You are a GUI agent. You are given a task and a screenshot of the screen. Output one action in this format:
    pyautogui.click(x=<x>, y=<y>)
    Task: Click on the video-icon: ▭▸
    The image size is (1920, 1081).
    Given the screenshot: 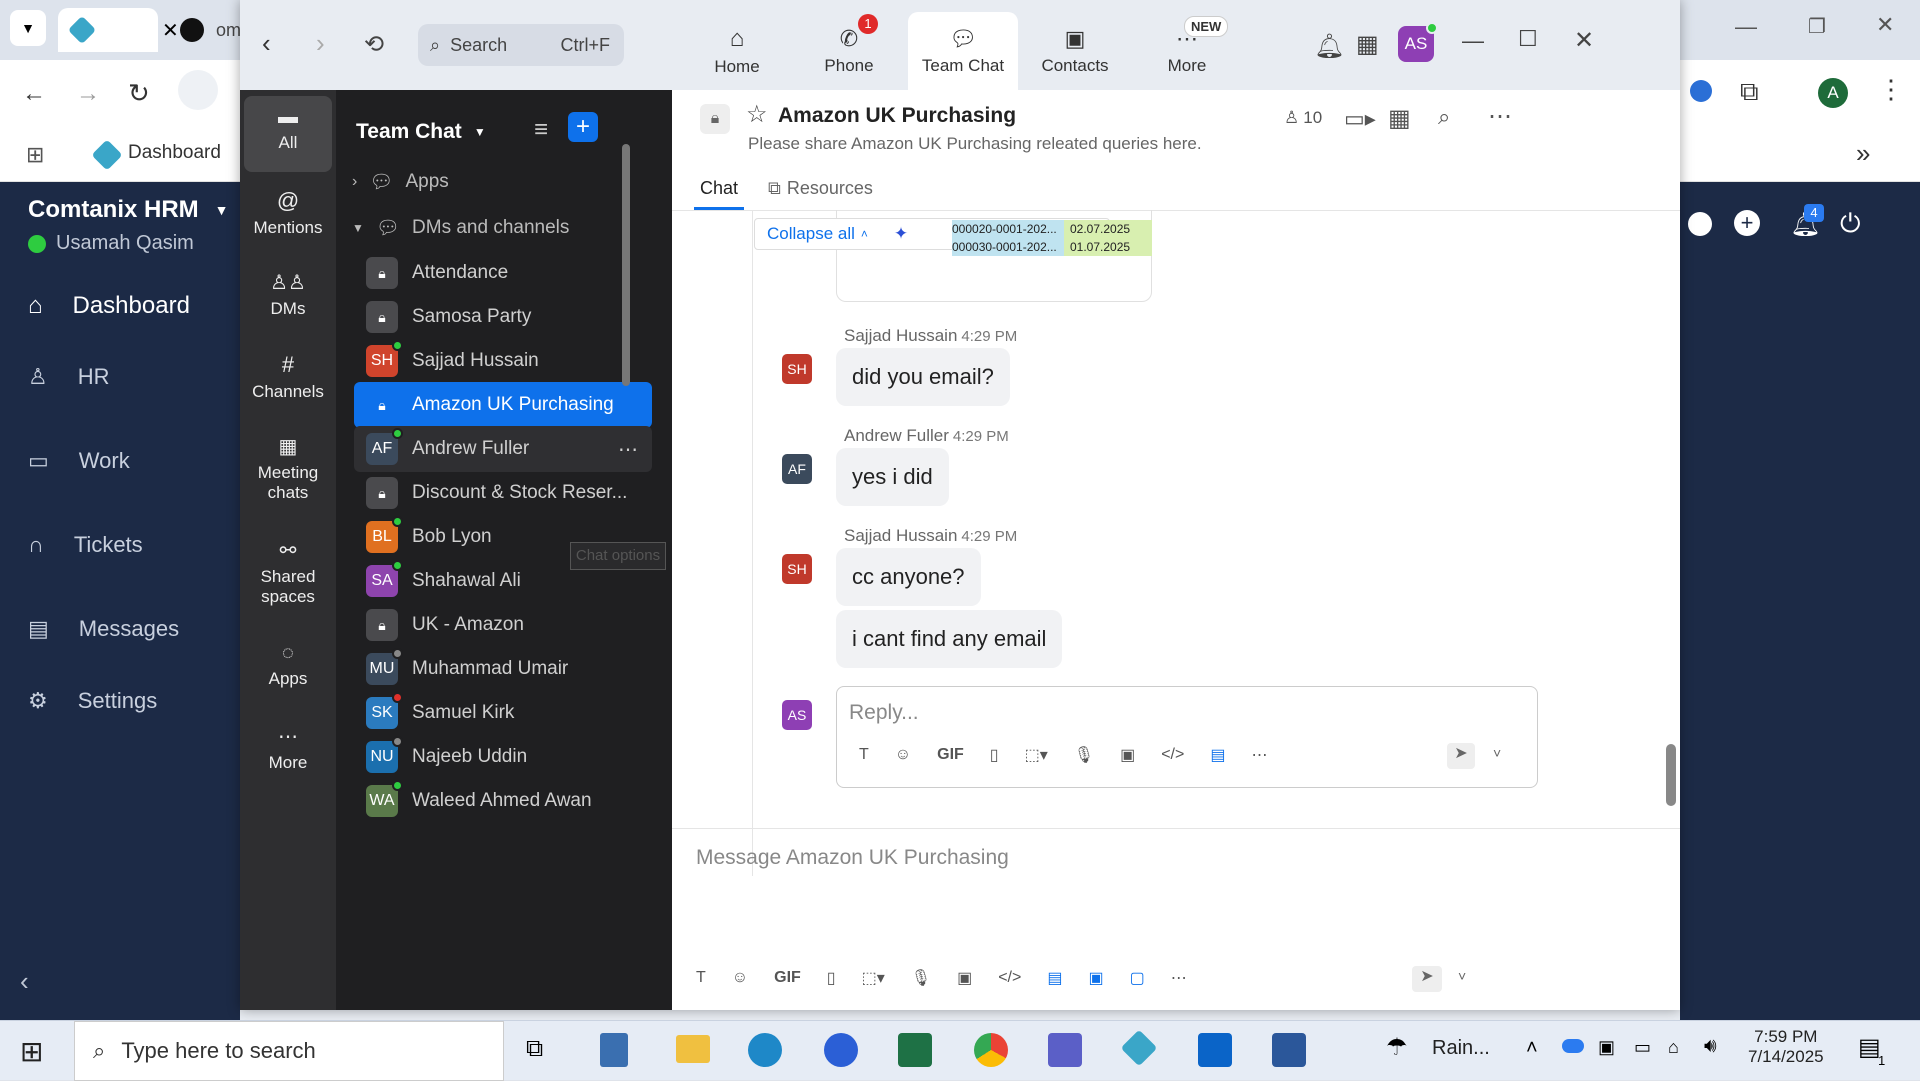 What is the action you would take?
    pyautogui.click(x=1360, y=119)
    